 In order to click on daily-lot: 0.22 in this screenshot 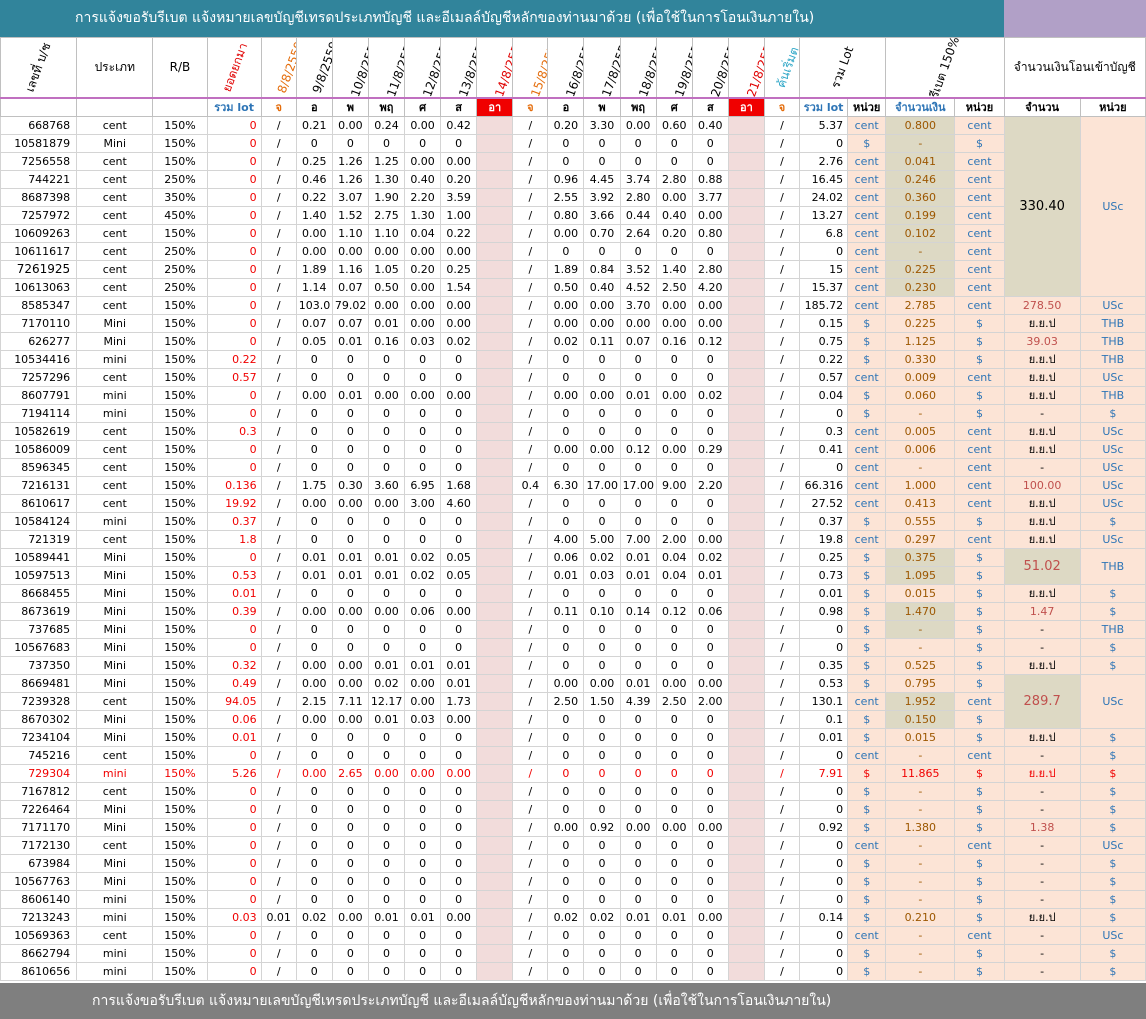, I will do `click(314, 197)`.